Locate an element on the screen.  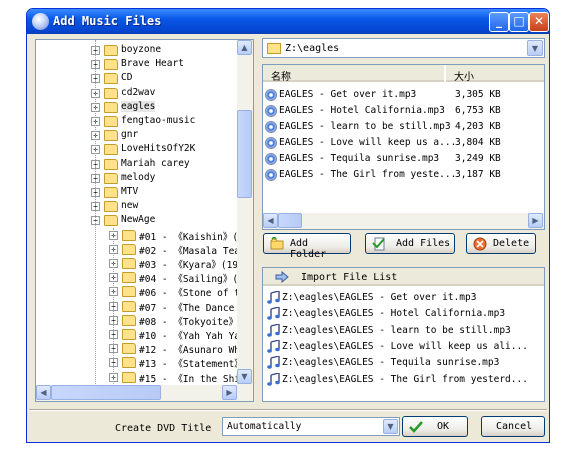
tree-item: + #06 - 《Stone of th is located at coordinates (141, 291).